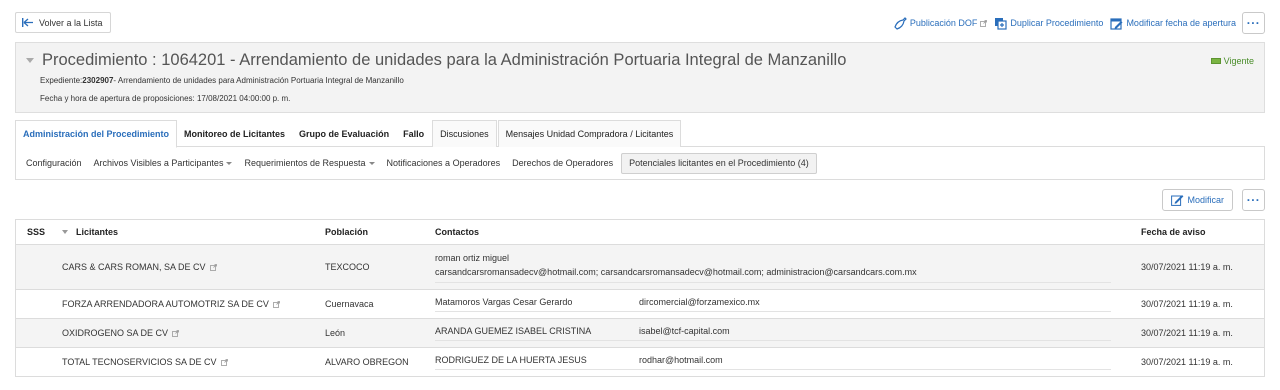 The height and width of the screenshot is (390, 1280). I want to click on duplicar-label: Duplicar Procedimiento, so click(1057, 23).